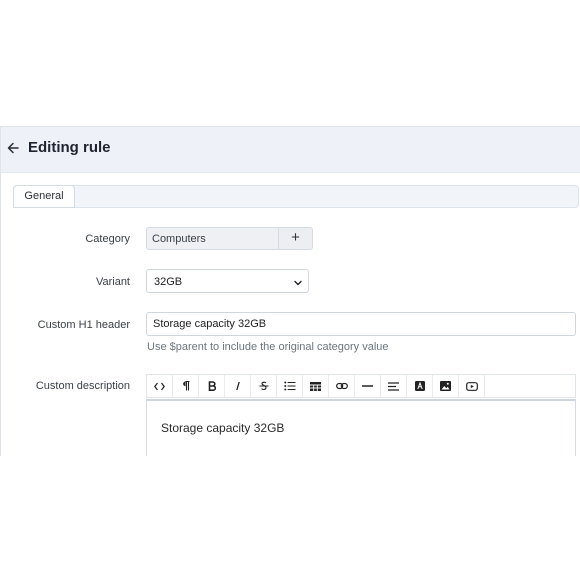 The width and height of the screenshot is (580, 580). I want to click on custom-h1-input, so click(361, 324).